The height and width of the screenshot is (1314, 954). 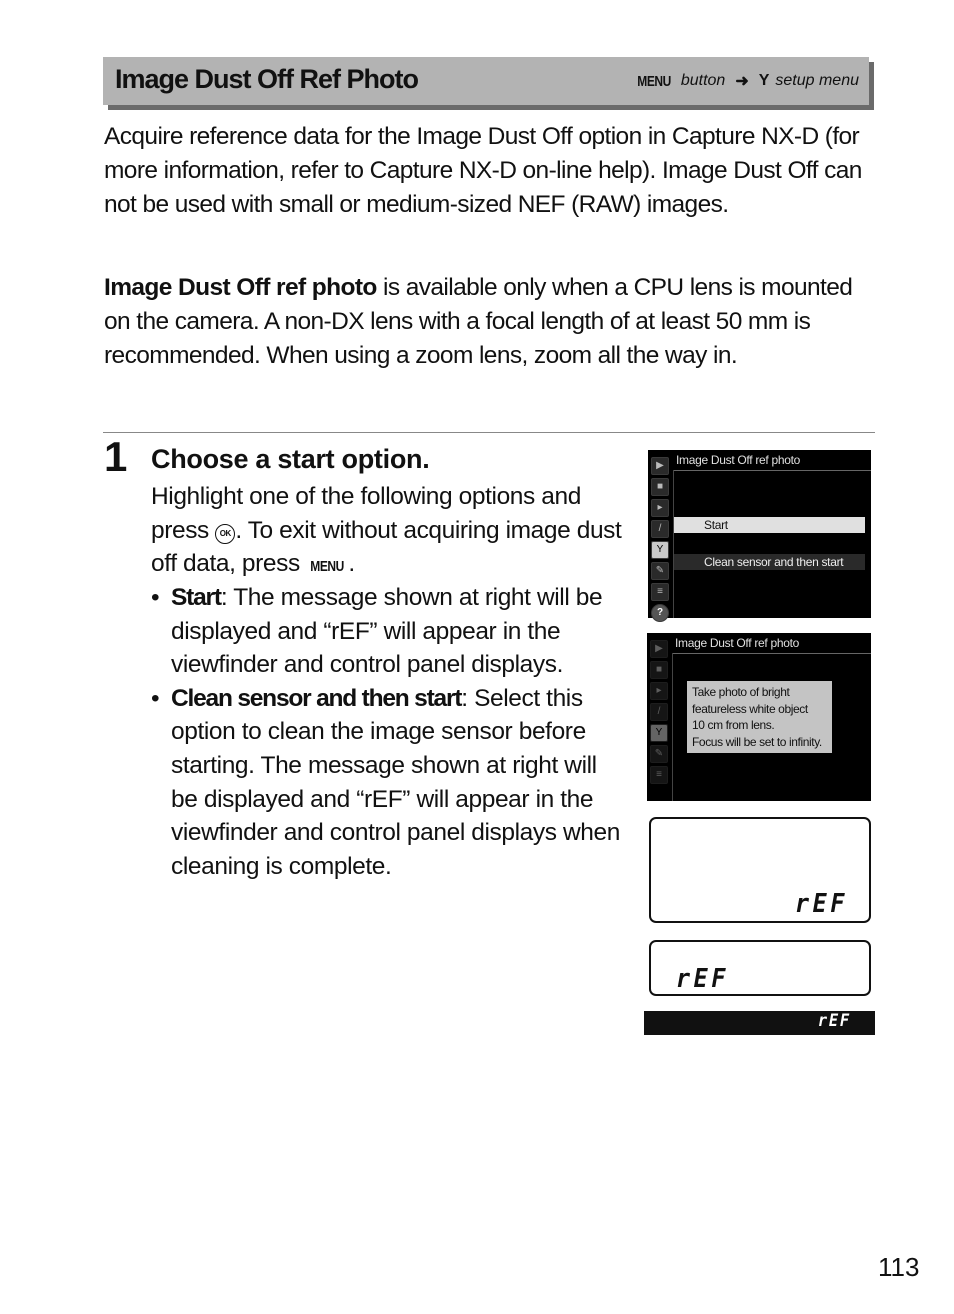 I want to click on menu-tabs: ▶ ■ ▸ / Y ✎ ≡, so click(x=659, y=712).